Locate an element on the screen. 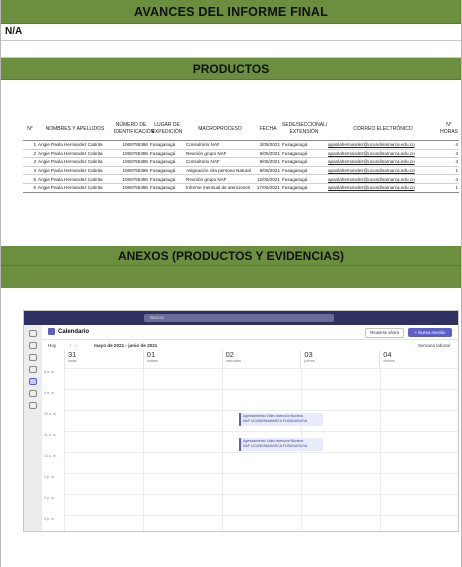  cell-macro: Informe mensual de atenciones is located at coordinates (220, 188).